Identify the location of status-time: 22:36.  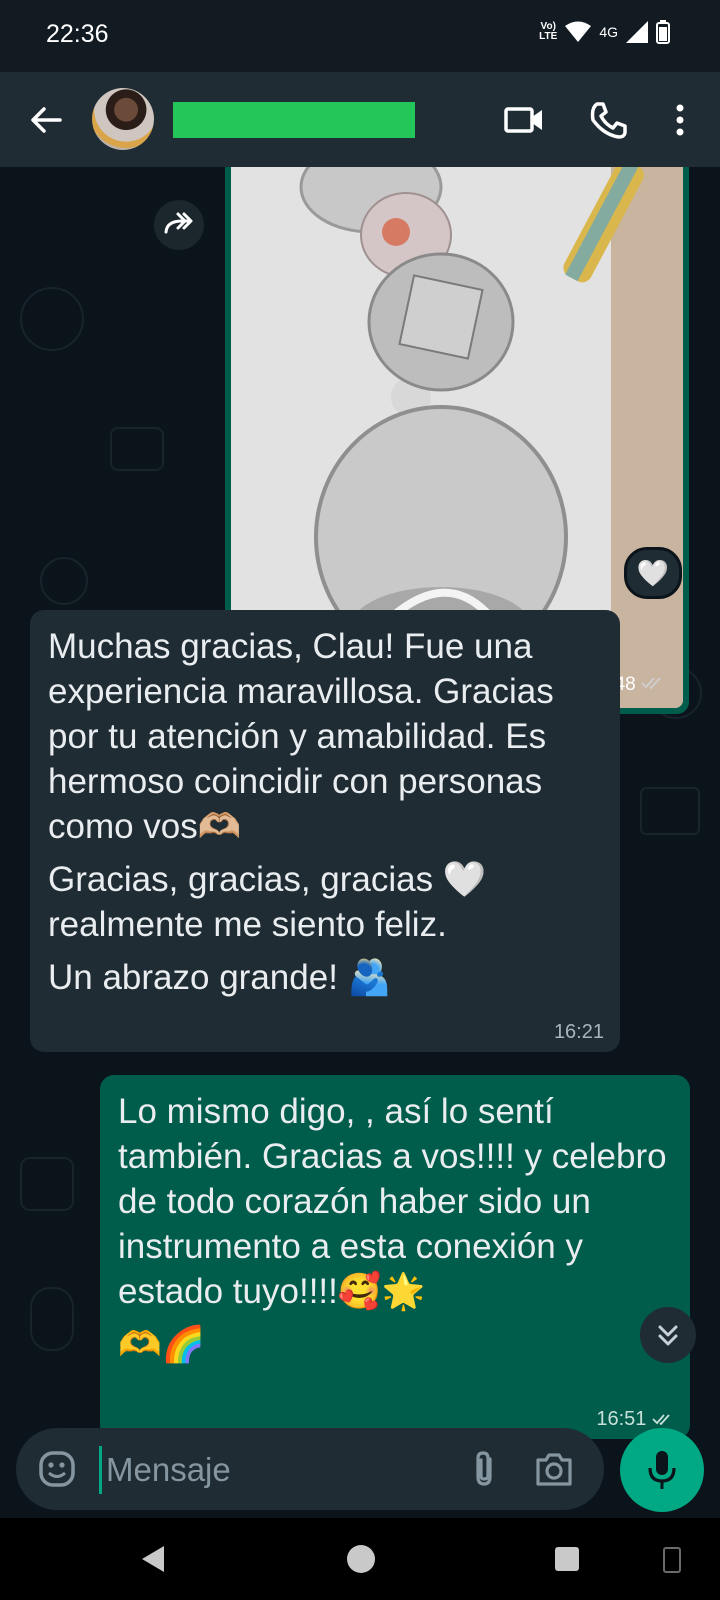
(77, 34).